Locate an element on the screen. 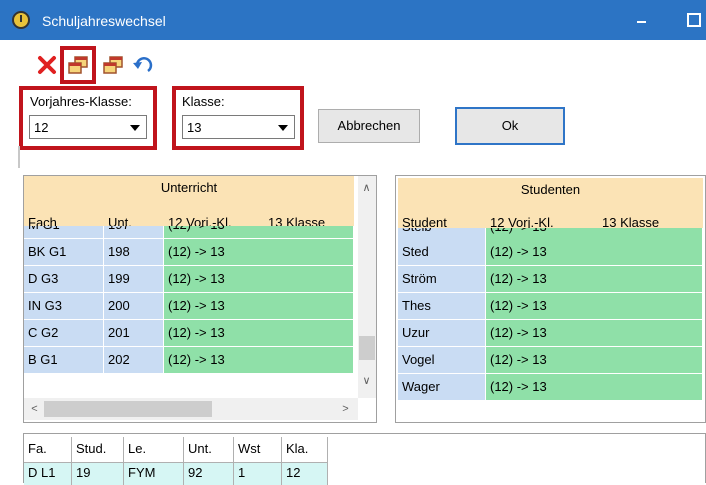 The height and width of the screenshot is (485, 706). table-row: M G1 197 (12) -> 13 is located at coordinates (189, 232).